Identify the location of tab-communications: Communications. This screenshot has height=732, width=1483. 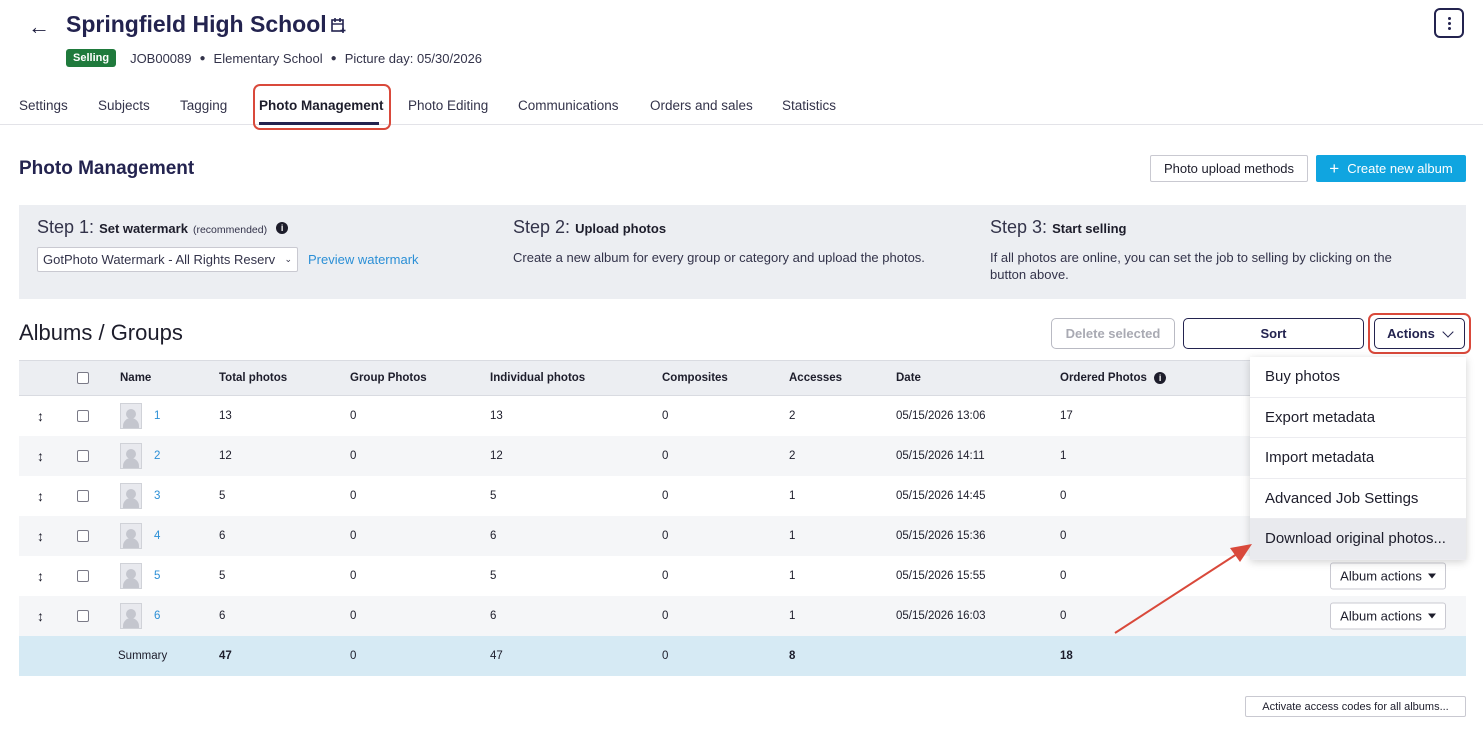
(568, 105).